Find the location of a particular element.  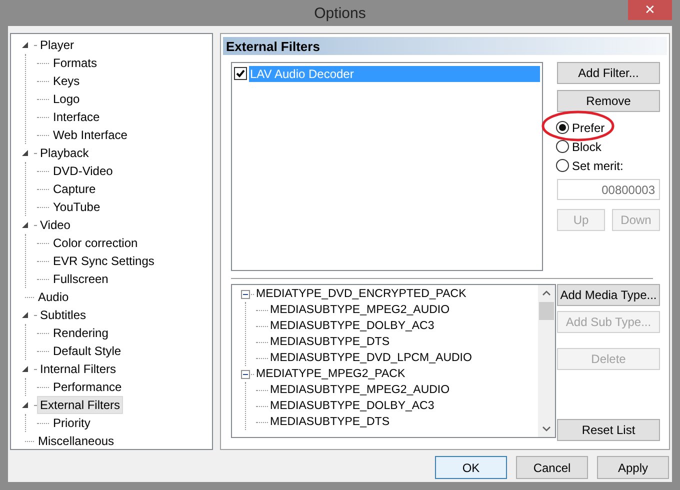

tree-item: EVR Sync Settings is located at coordinates (103, 261).